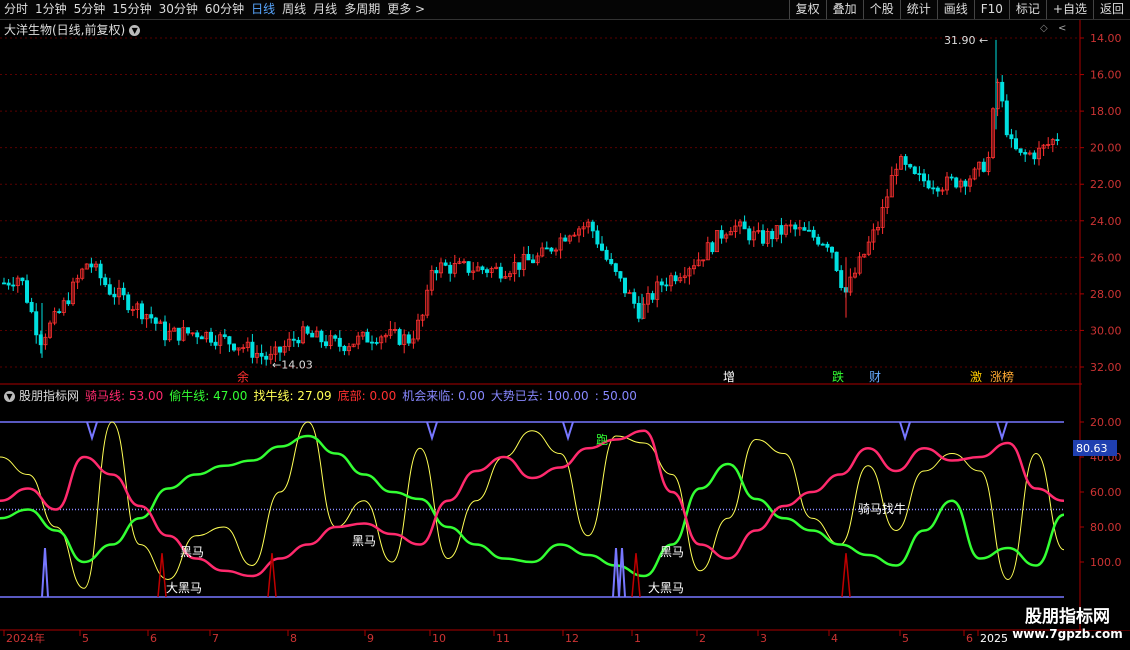 The height and width of the screenshot is (650, 1130). What do you see at coordinates (1106, 422) in the screenshot?
I see `ind-tick-label: 20.00` at bounding box center [1106, 422].